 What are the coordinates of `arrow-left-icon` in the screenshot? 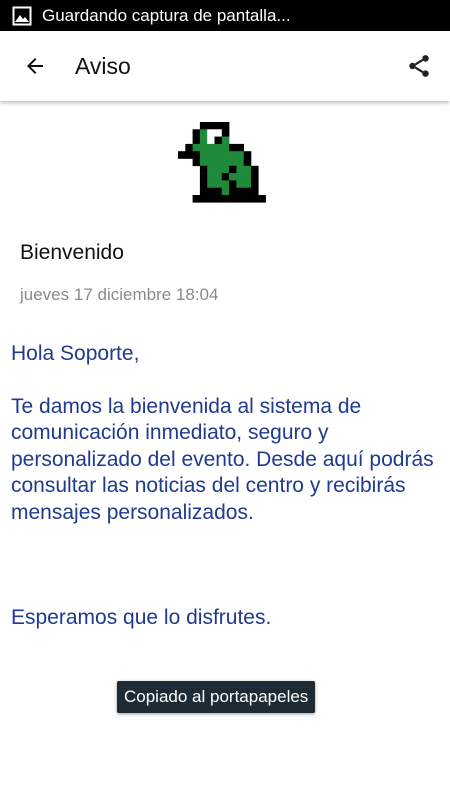 It's located at (35, 66).